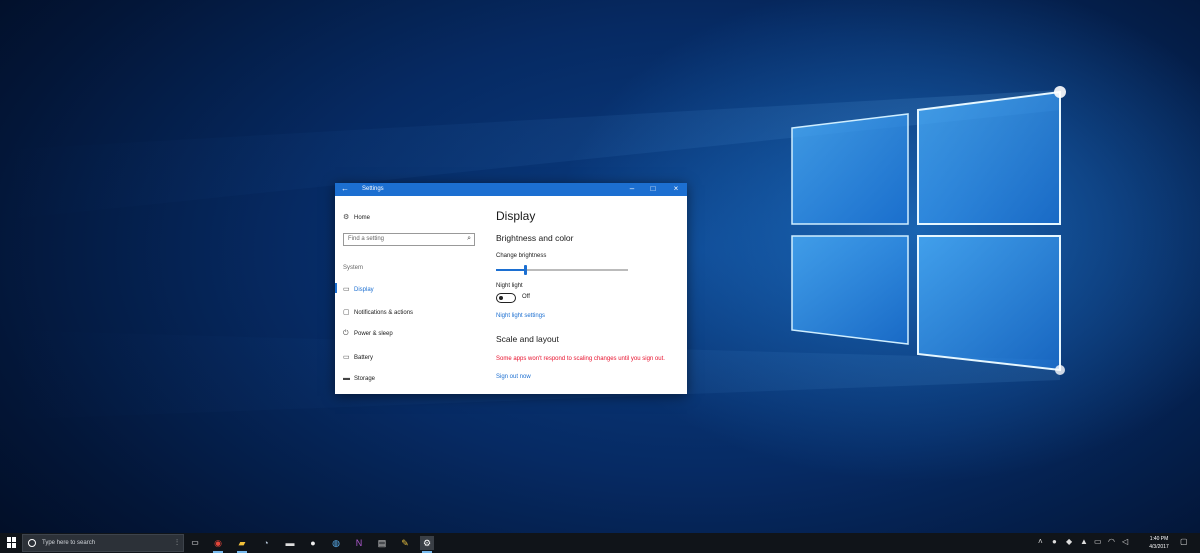  What do you see at coordinates (511, 270) in the screenshot?
I see `slider-fill` at bounding box center [511, 270].